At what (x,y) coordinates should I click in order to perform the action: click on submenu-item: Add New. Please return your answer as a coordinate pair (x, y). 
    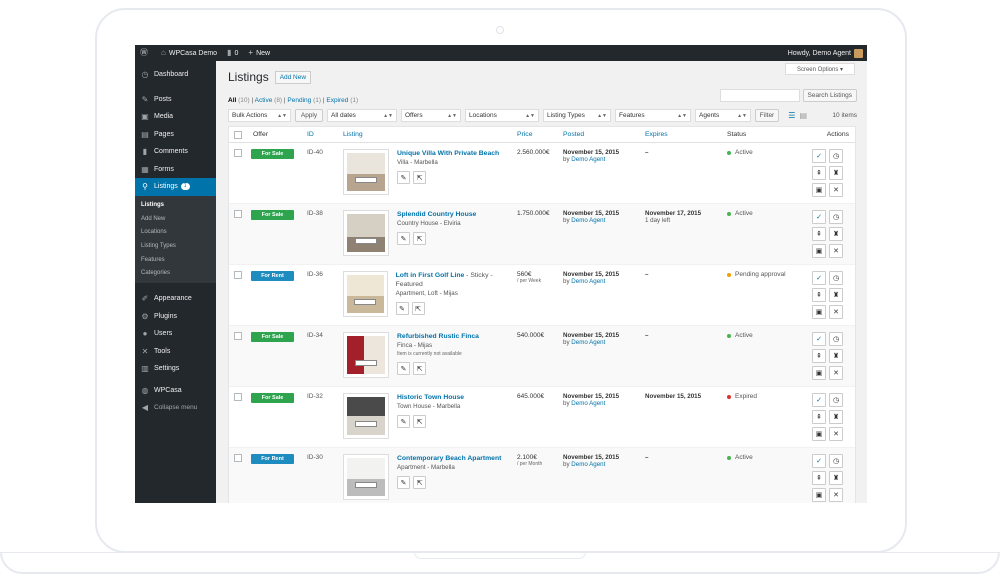
    Looking at the image, I should click on (175, 219).